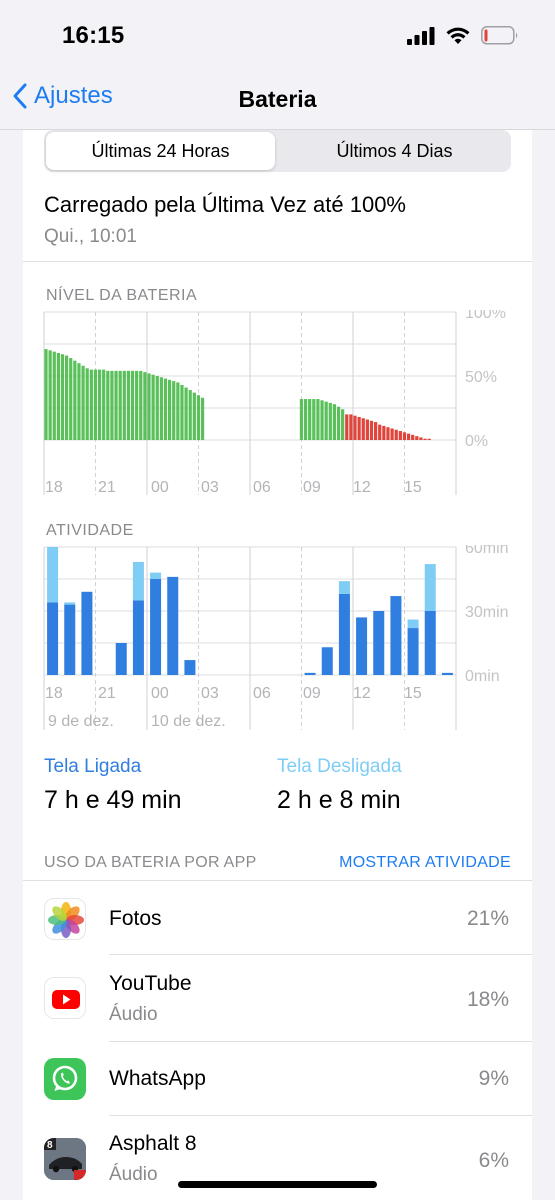 This screenshot has width=555, height=1200. I want to click on activity-label: ATIVIDADE, so click(90, 530).